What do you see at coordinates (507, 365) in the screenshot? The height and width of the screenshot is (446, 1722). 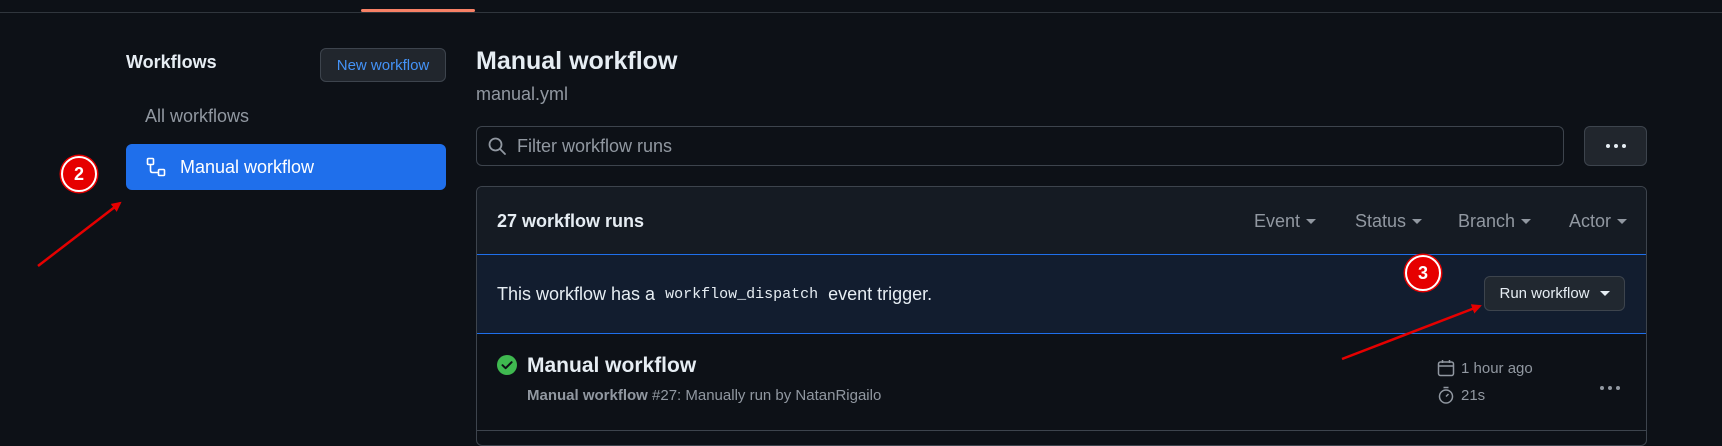 I see `success-check-icon` at bounding box center [507, 365].